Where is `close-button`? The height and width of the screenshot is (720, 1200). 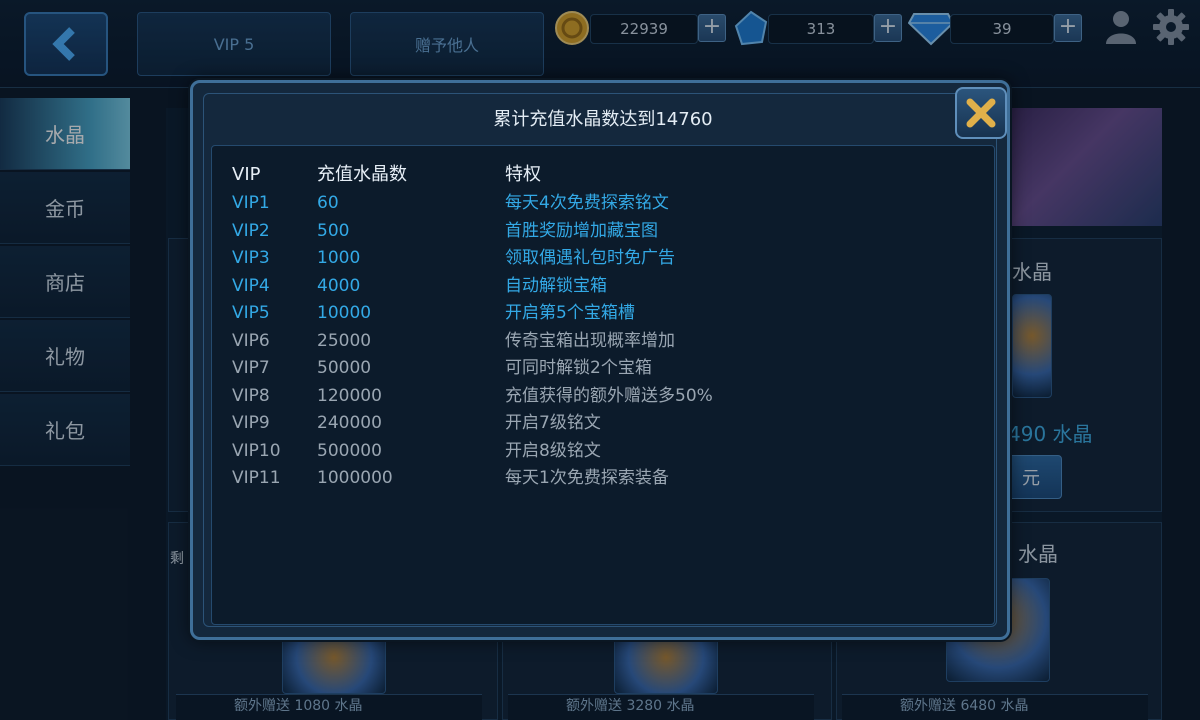 close-button is located at coordinates (981, 113).